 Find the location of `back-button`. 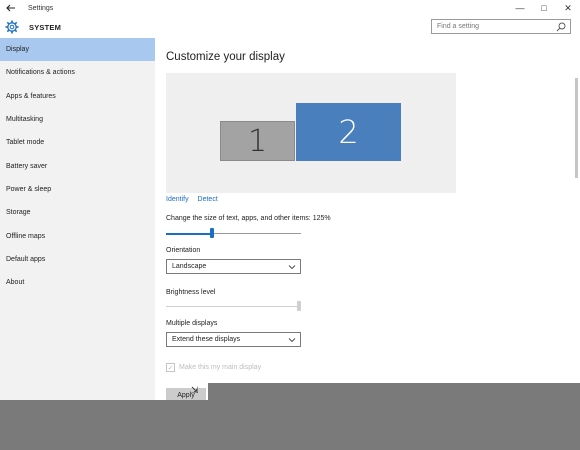

back-button is located at coordinates (11, 8).